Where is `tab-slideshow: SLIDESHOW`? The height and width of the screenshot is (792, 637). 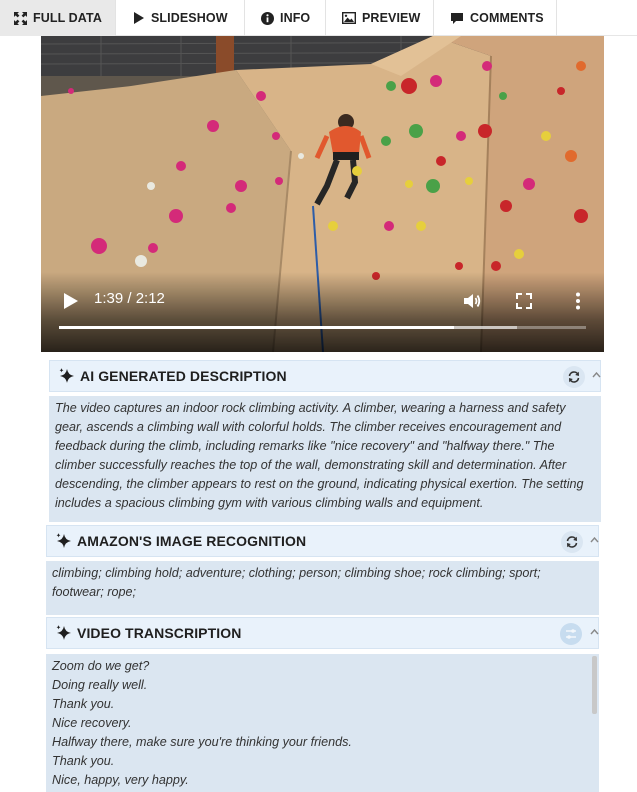
tab-slideshow: SLIDESHOW is located at coordinates (180, 18).